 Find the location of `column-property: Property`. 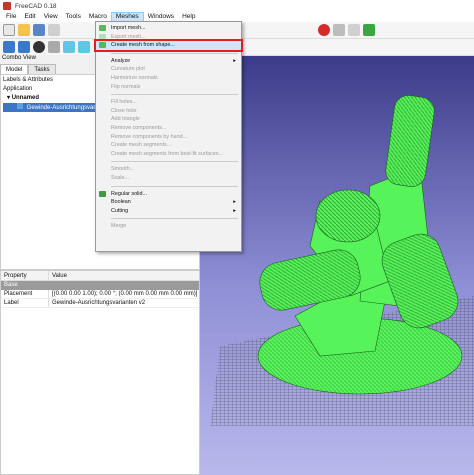

column-property: Property is located at coordinates (25, 275).